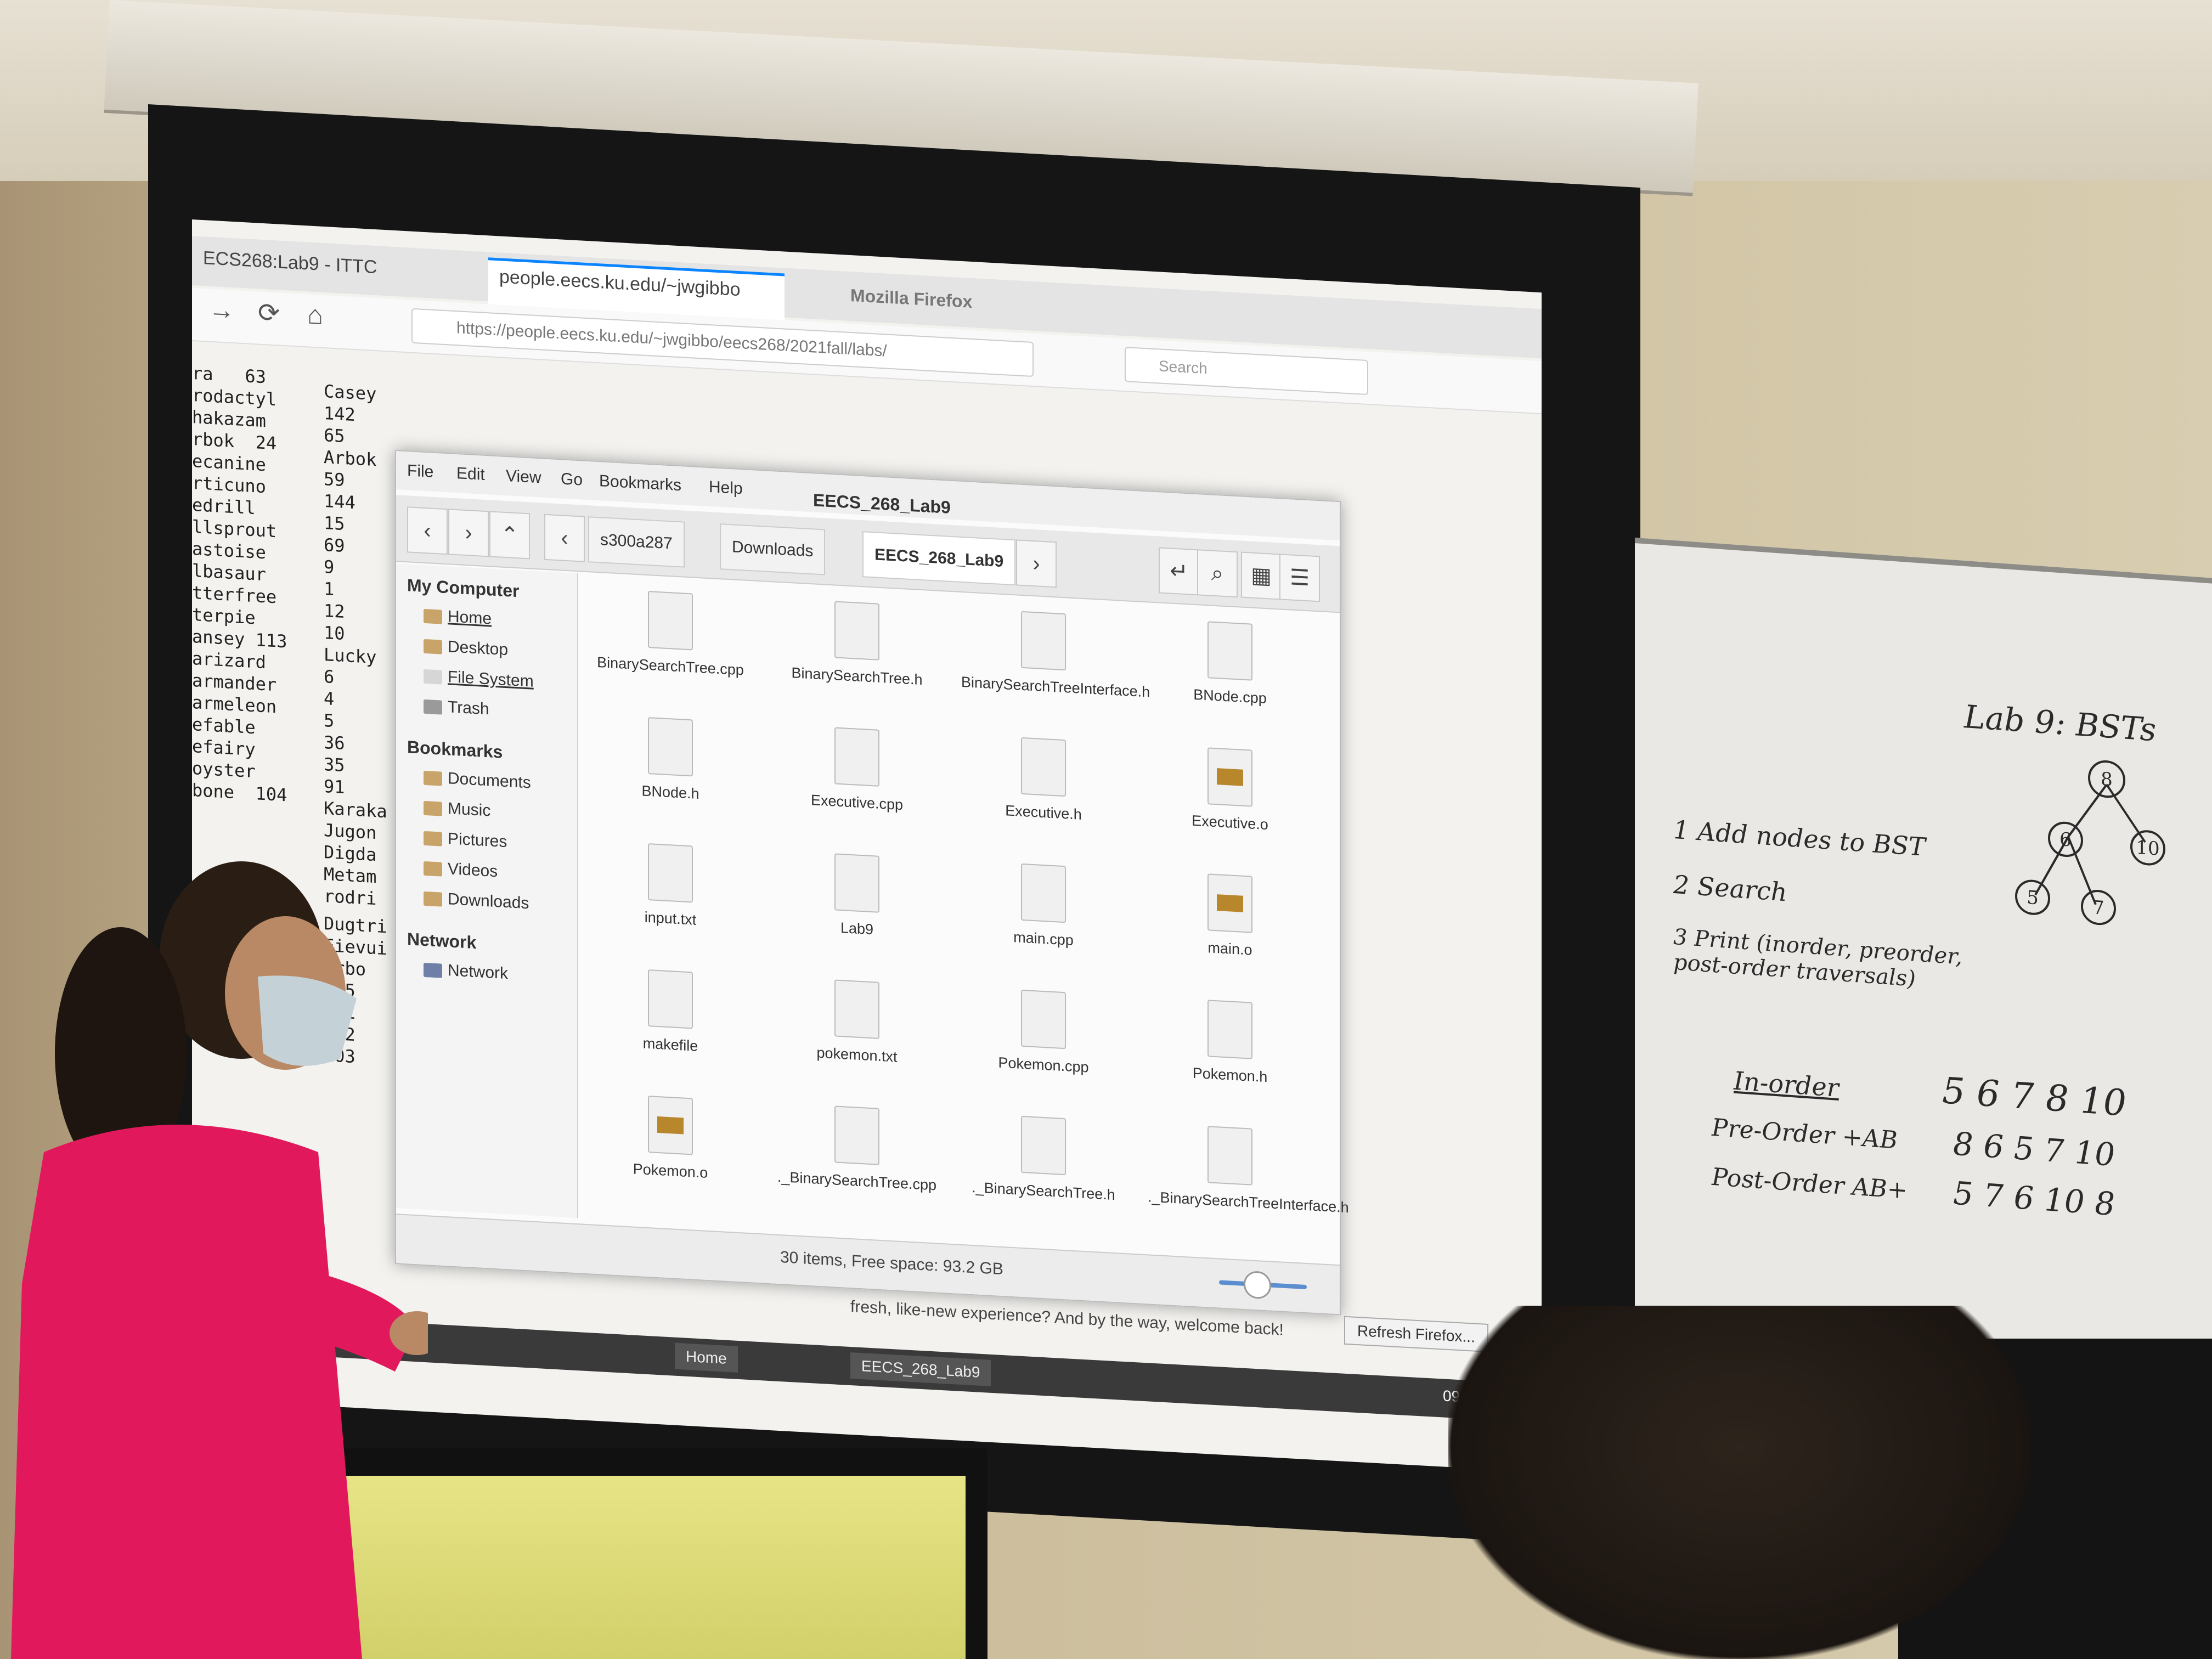 This screenshot has width=2212, height=1659. I want to click on file-item: main.cpp, so click(1043, 906).